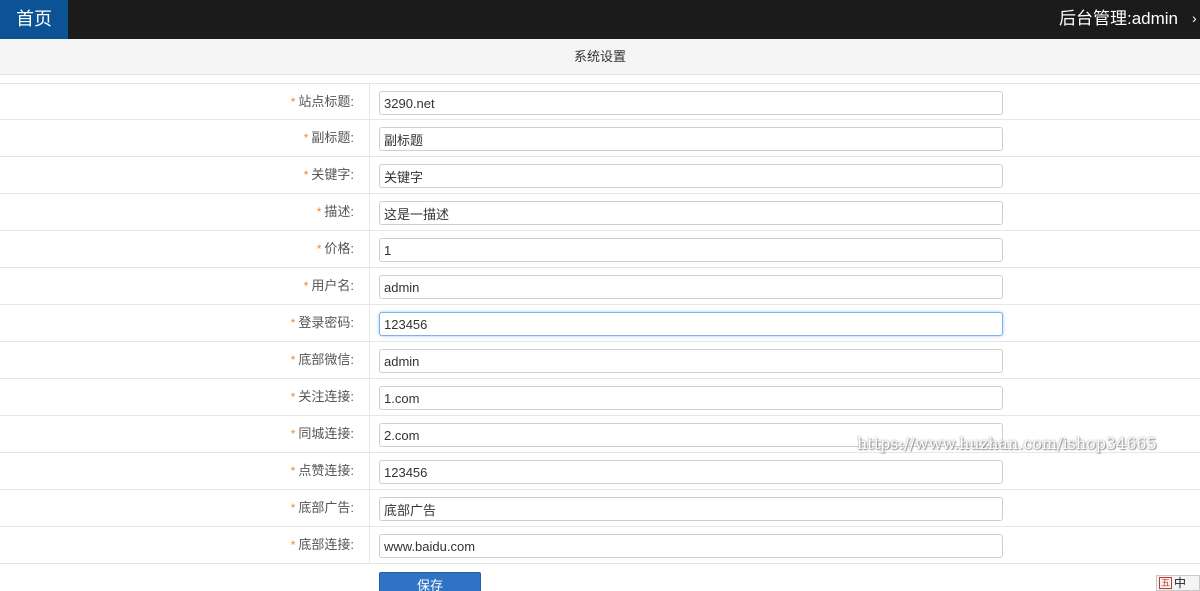 The height and width of the screenshot is (591, 1200). Describe the element at coordinates (326, 396) in the screenshot. I see `field-label-text: 关注连接:` at that location.